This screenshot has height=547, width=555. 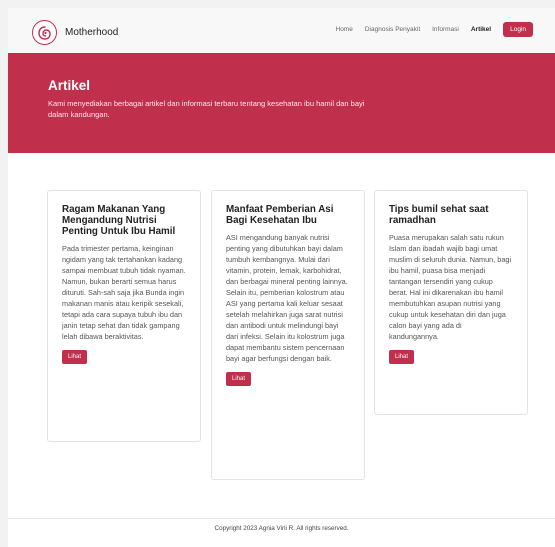 I want to click on nav-item-artikel: Artikel, so click(x=481, y=29).